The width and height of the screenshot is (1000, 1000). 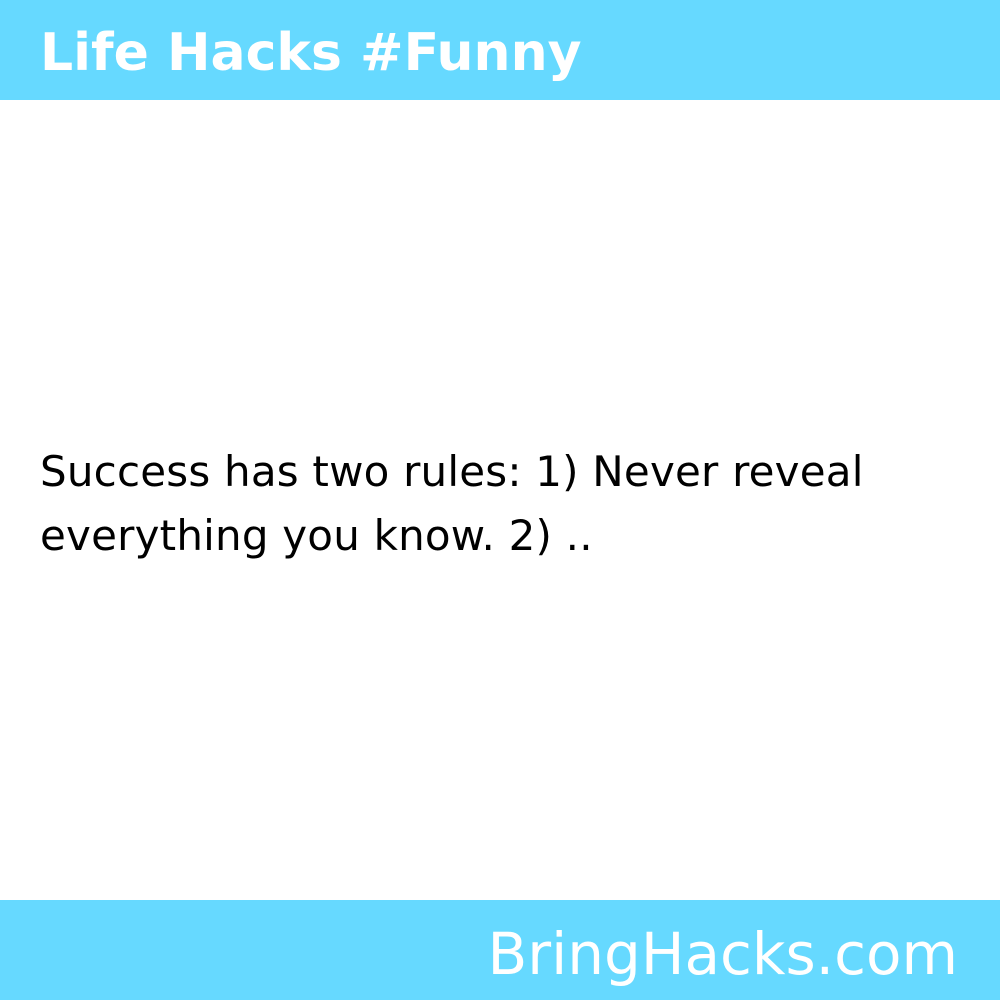 I want to click on footer-bar: BringHacks.com, so click(x=500, y=950).